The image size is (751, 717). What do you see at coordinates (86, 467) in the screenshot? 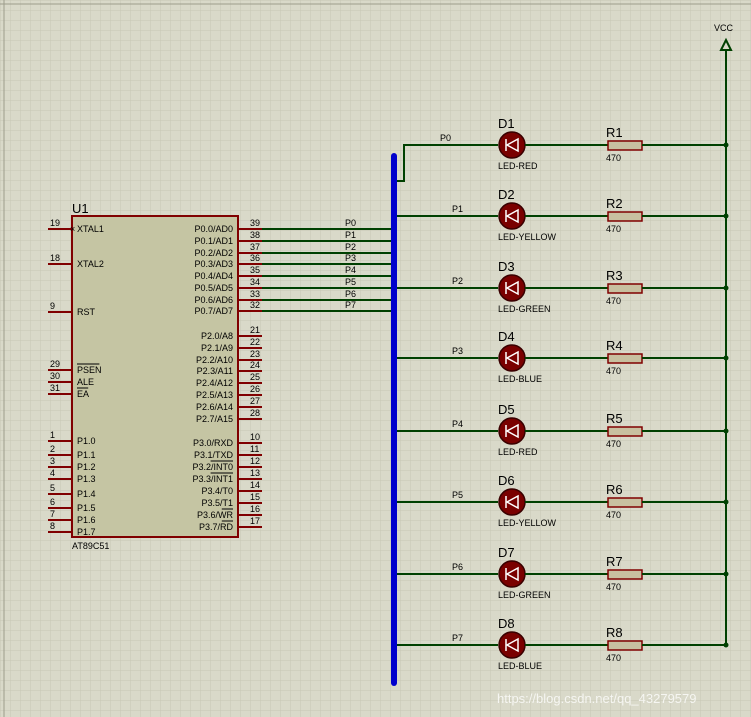
I see `pin-name: P1.2` at bounding box center [86, 467].